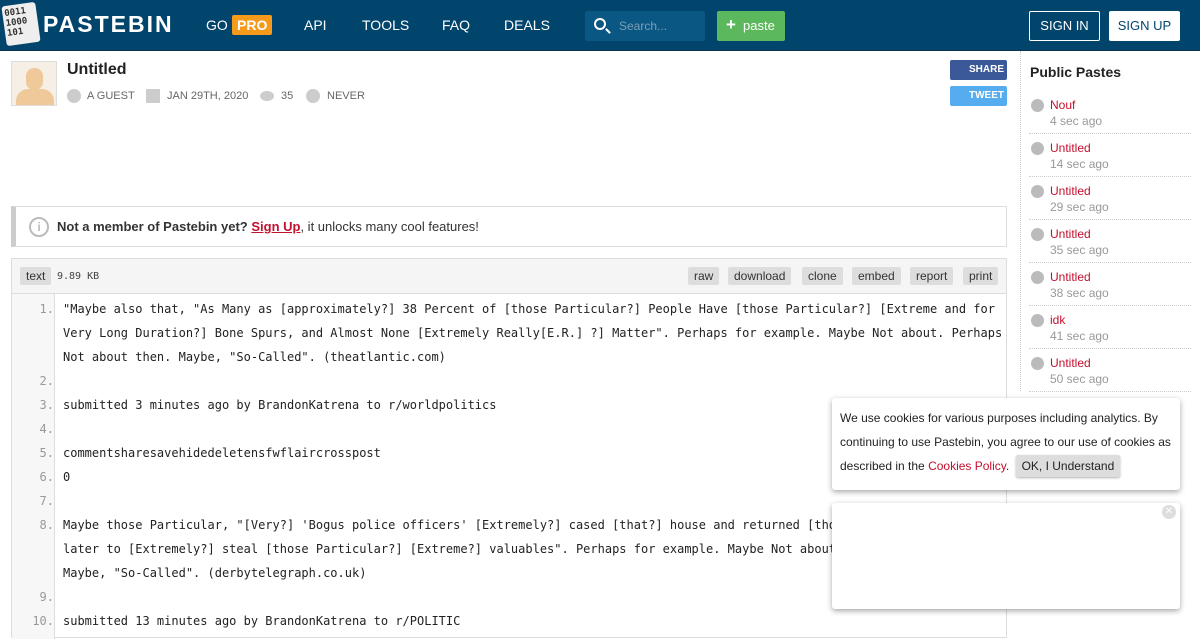  I want to click on new-paste-button: + paste, so click(751, 26).